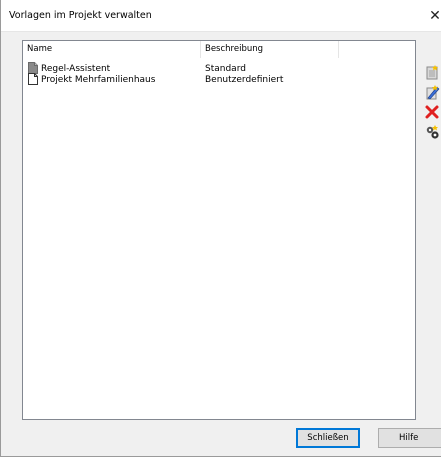 The height and width of the screenshot is (457, 441). I want to click on title-bar: Vorlagen im Projekt verwalten ✕, so click(221, 16).